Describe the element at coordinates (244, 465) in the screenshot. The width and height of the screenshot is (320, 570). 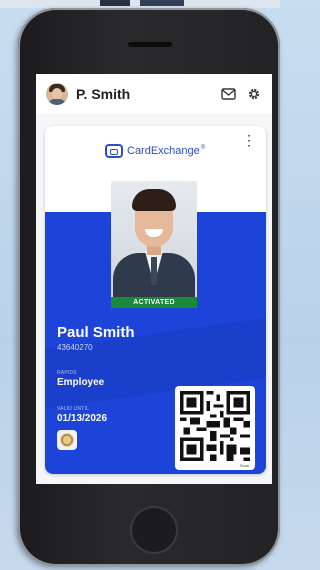
I see `qr-caption: Scan` at that location.